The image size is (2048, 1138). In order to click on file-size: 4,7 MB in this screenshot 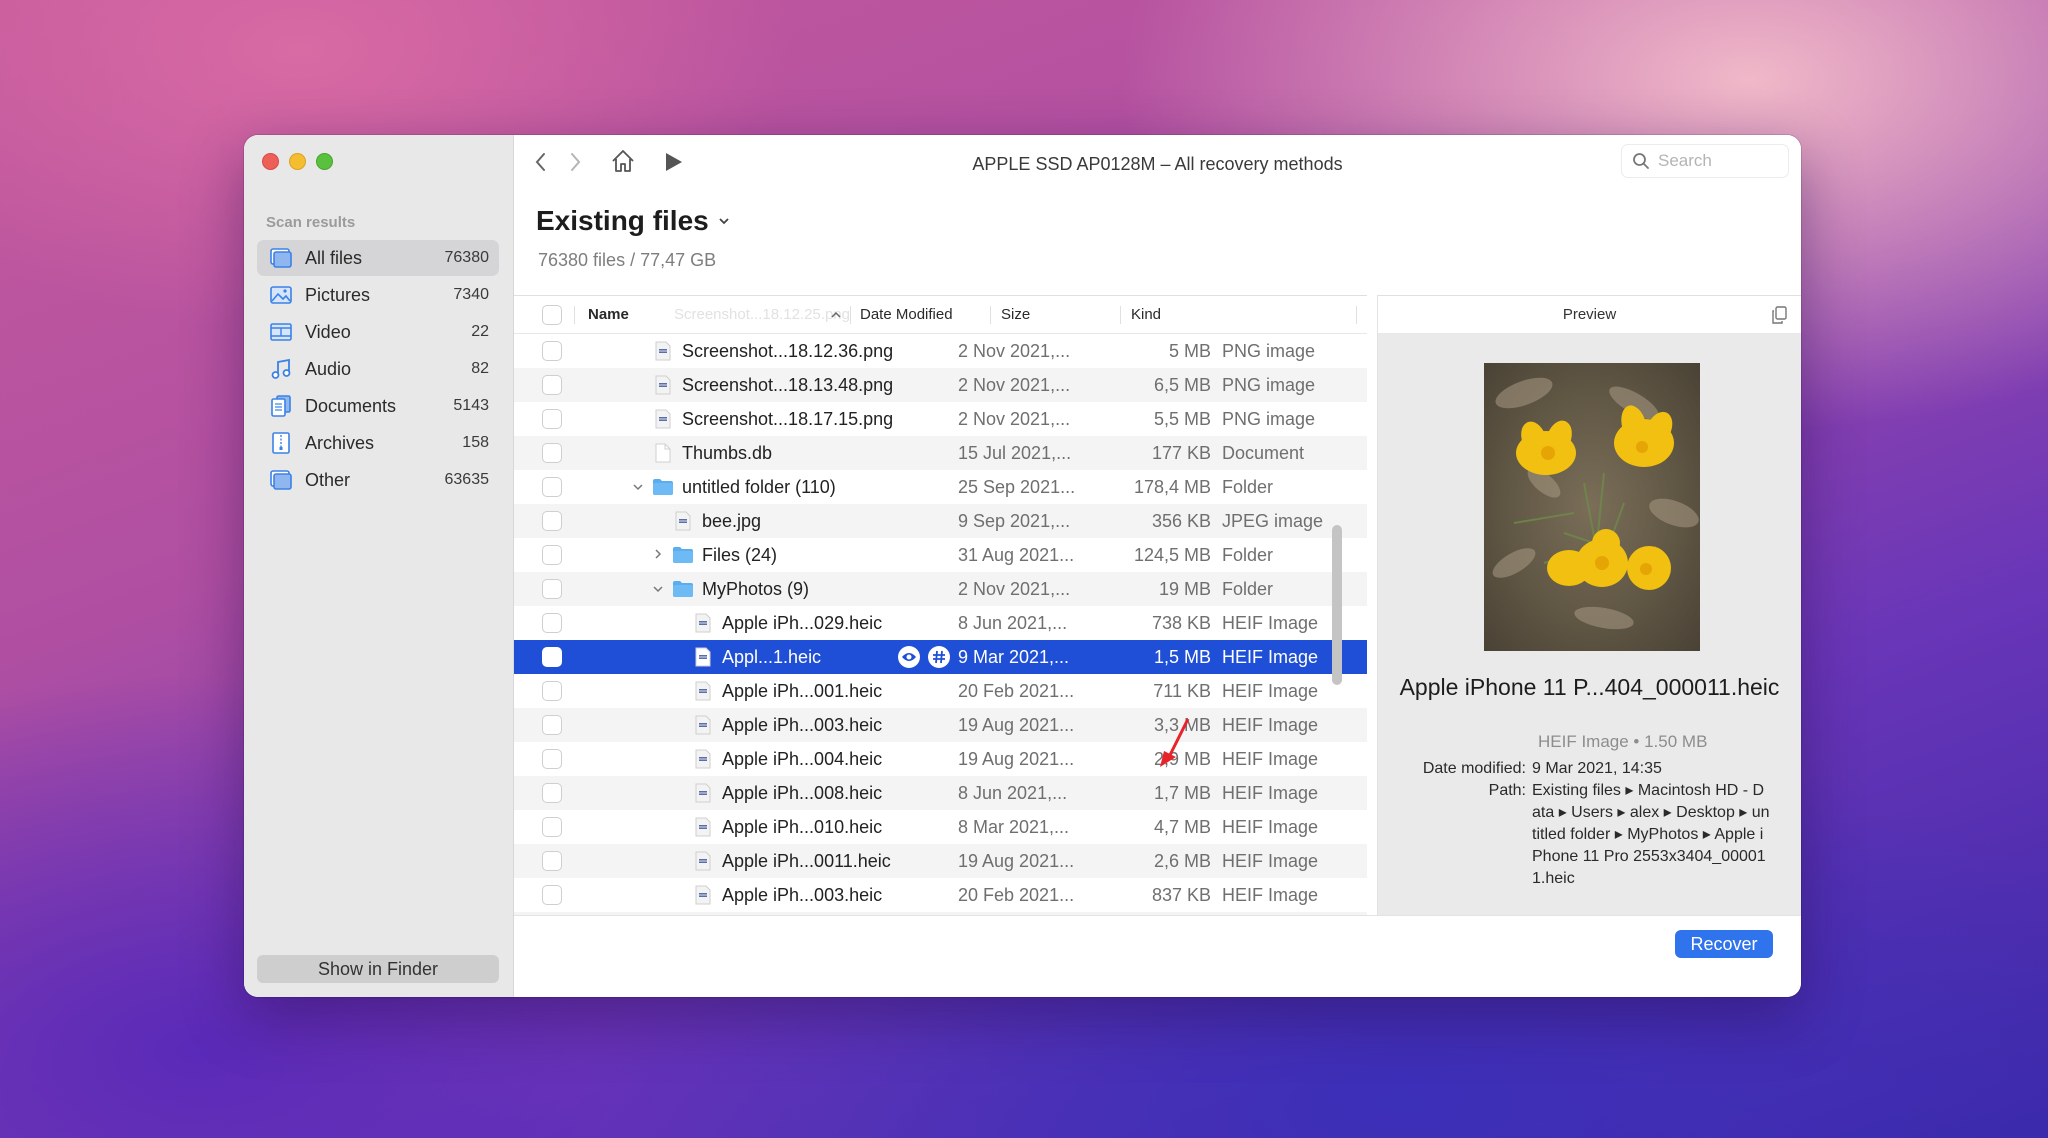, I will do `click(1182, 826)`.